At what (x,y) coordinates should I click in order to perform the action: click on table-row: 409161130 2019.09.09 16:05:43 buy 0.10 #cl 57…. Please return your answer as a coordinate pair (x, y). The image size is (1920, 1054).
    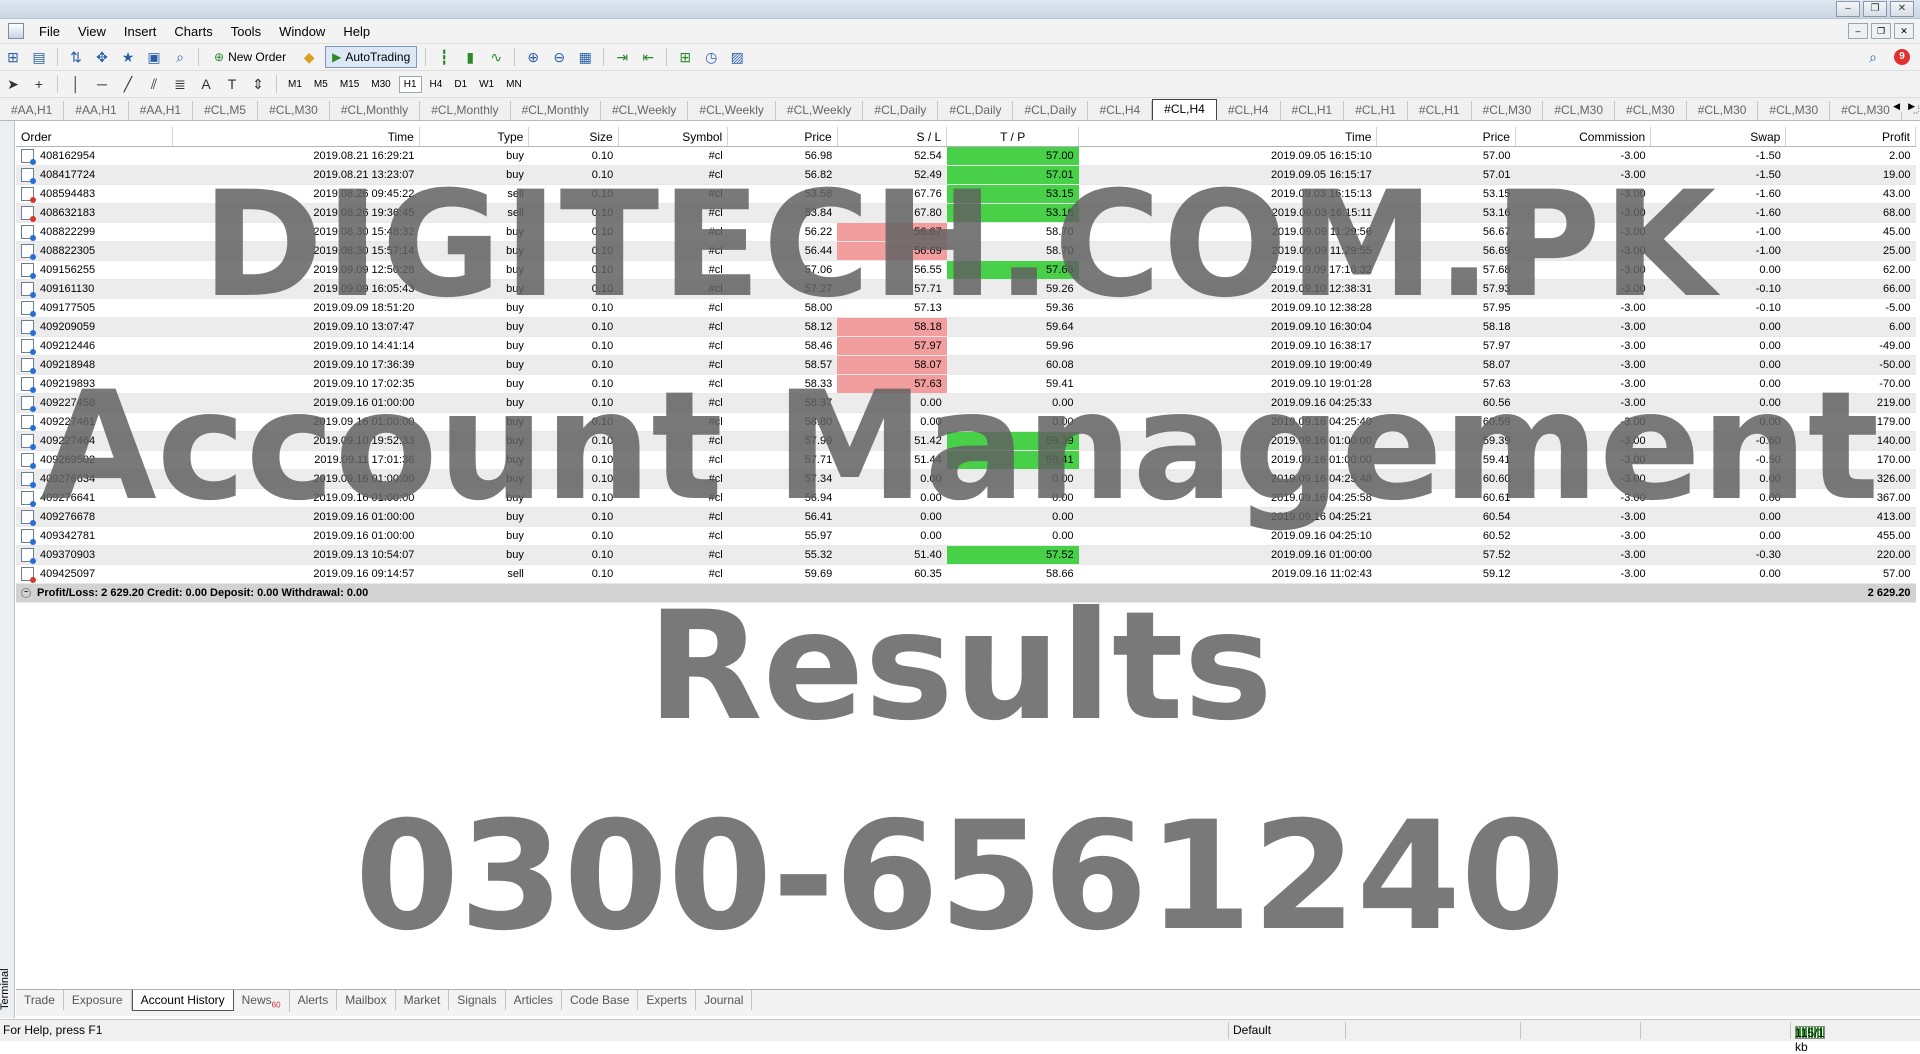
    Looking at the image, I should click on (966, 289).